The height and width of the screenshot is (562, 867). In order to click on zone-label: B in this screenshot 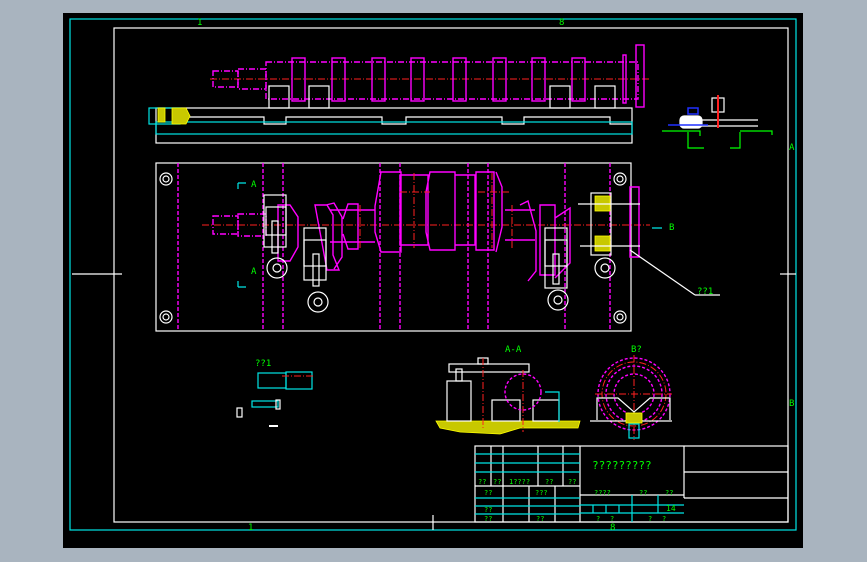, I will do `click(791, 404)`.